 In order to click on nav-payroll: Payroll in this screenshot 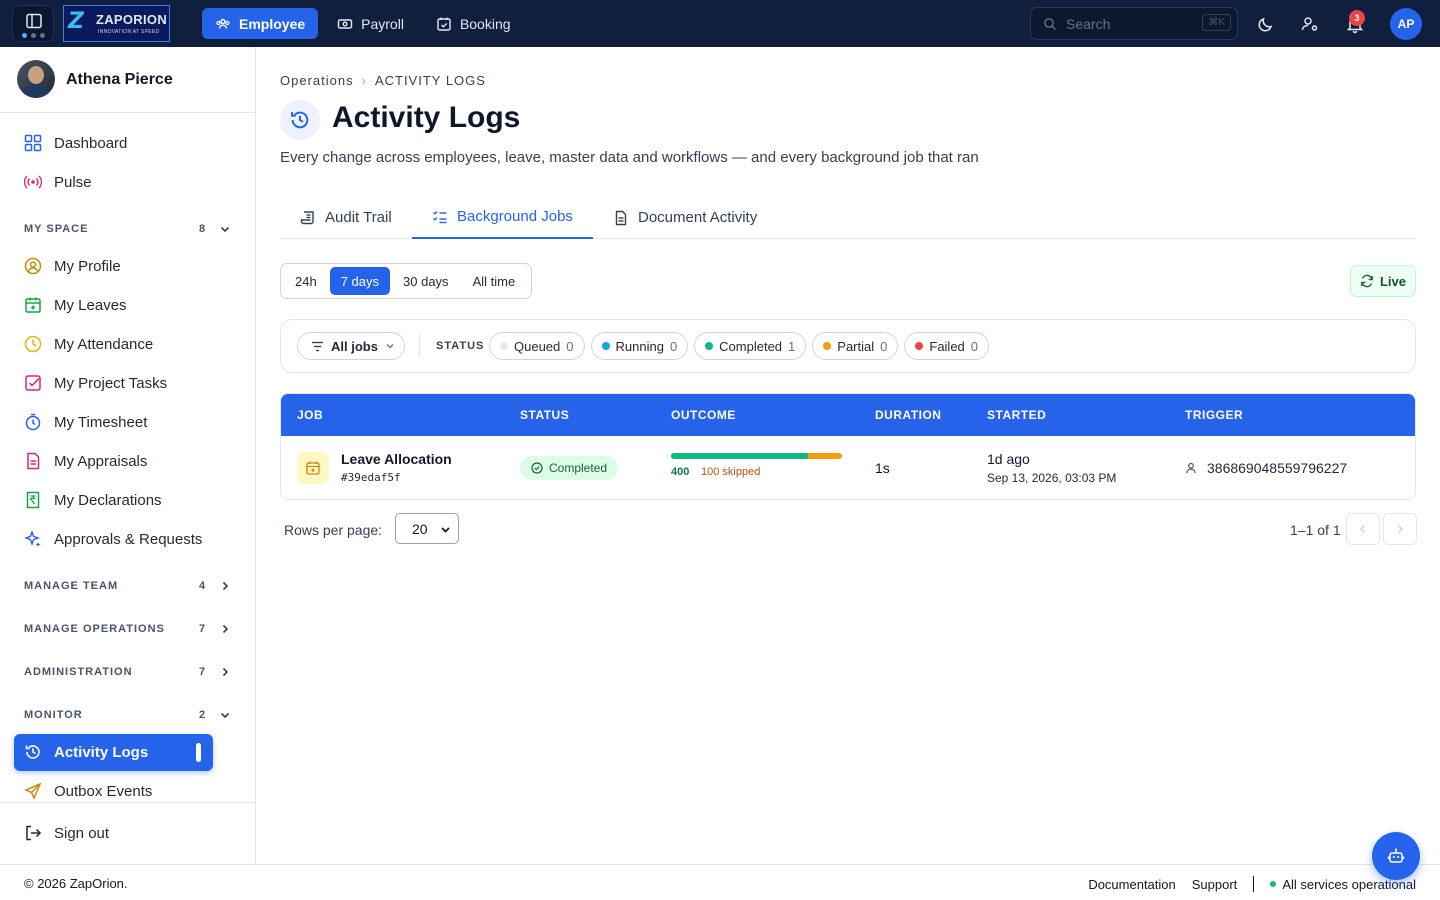, I will do `click(370, 23)`.